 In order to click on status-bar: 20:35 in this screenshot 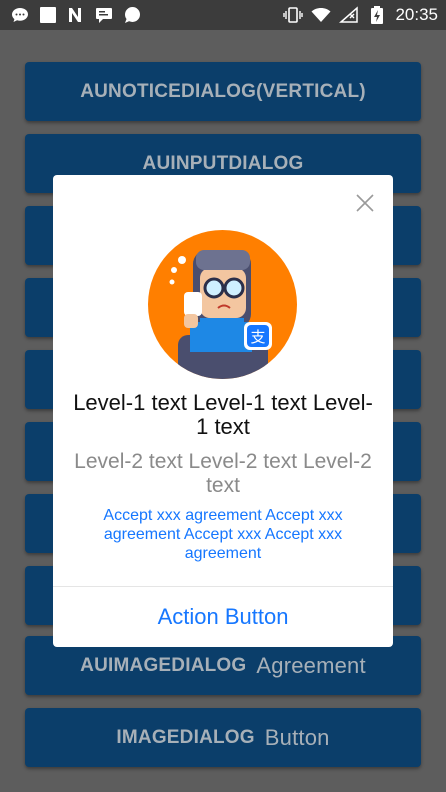, I will do `click(223, 15)`.